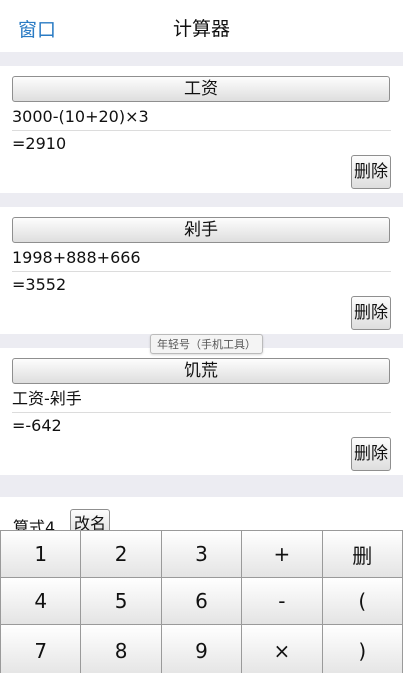 The width and height of the screenshot is (403, 673). I want to click on key-1: 1, so click(41, 554).